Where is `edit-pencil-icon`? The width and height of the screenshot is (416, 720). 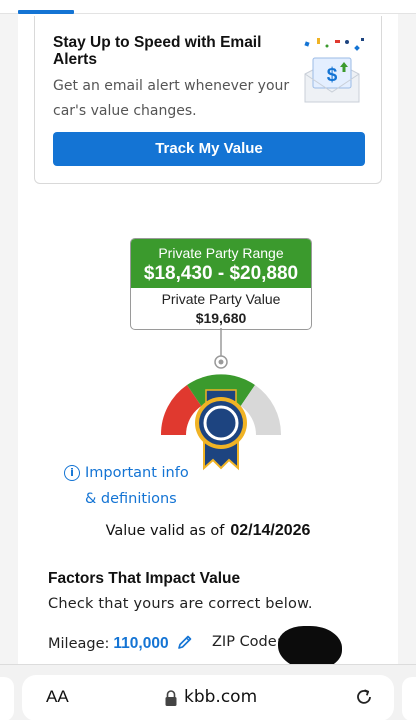 edit-pencil-icon is located at coordinates (185, 642).